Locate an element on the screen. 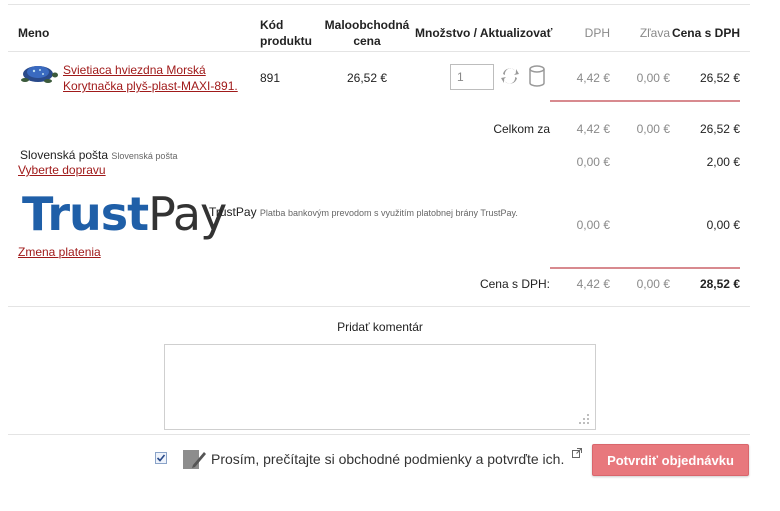 The width and height of the screenshot is (780, 511). delete-item-icon is located at coordinates (537, 77).